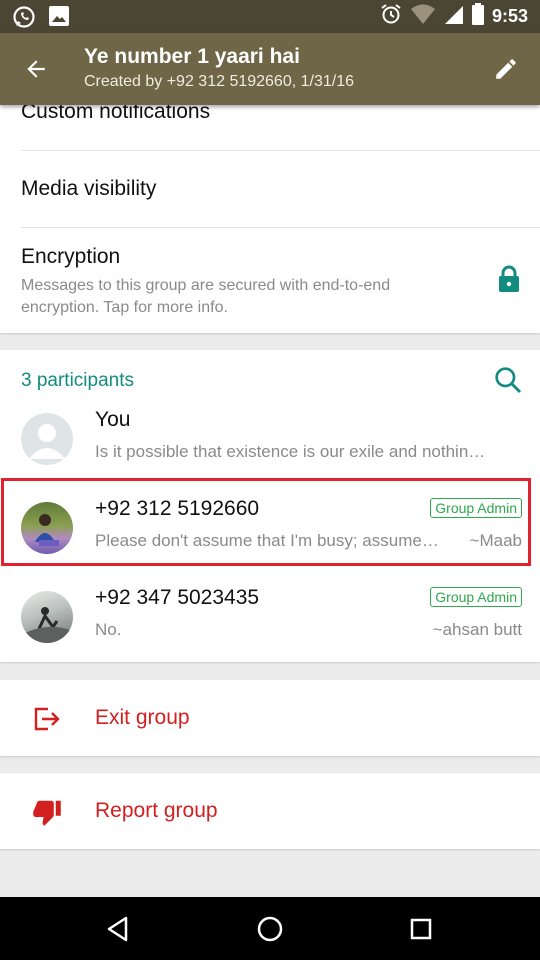 The image size is (540, 960). I want to click on media-visibility-item: Media visibility, so click(88, 189).